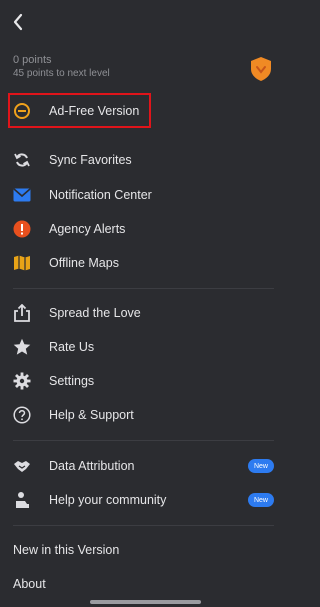 Image resolution: width=320 pixels, height=607 pixels. What do you see at coordinates (145, 347) in the screenshot?
I see `menu-item-rate-us: Rate Us` at bounding box center [145, 347].